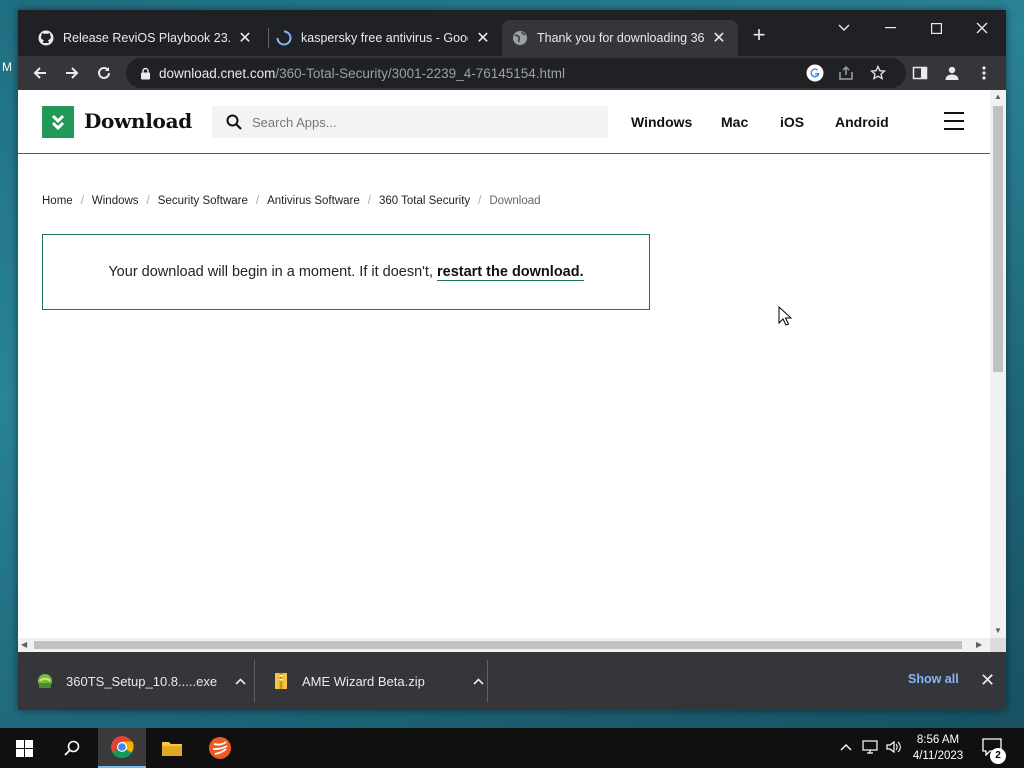 The width and height of the screenshot is (1024, 768). I want to click on lock-icon, so click(145, 73).